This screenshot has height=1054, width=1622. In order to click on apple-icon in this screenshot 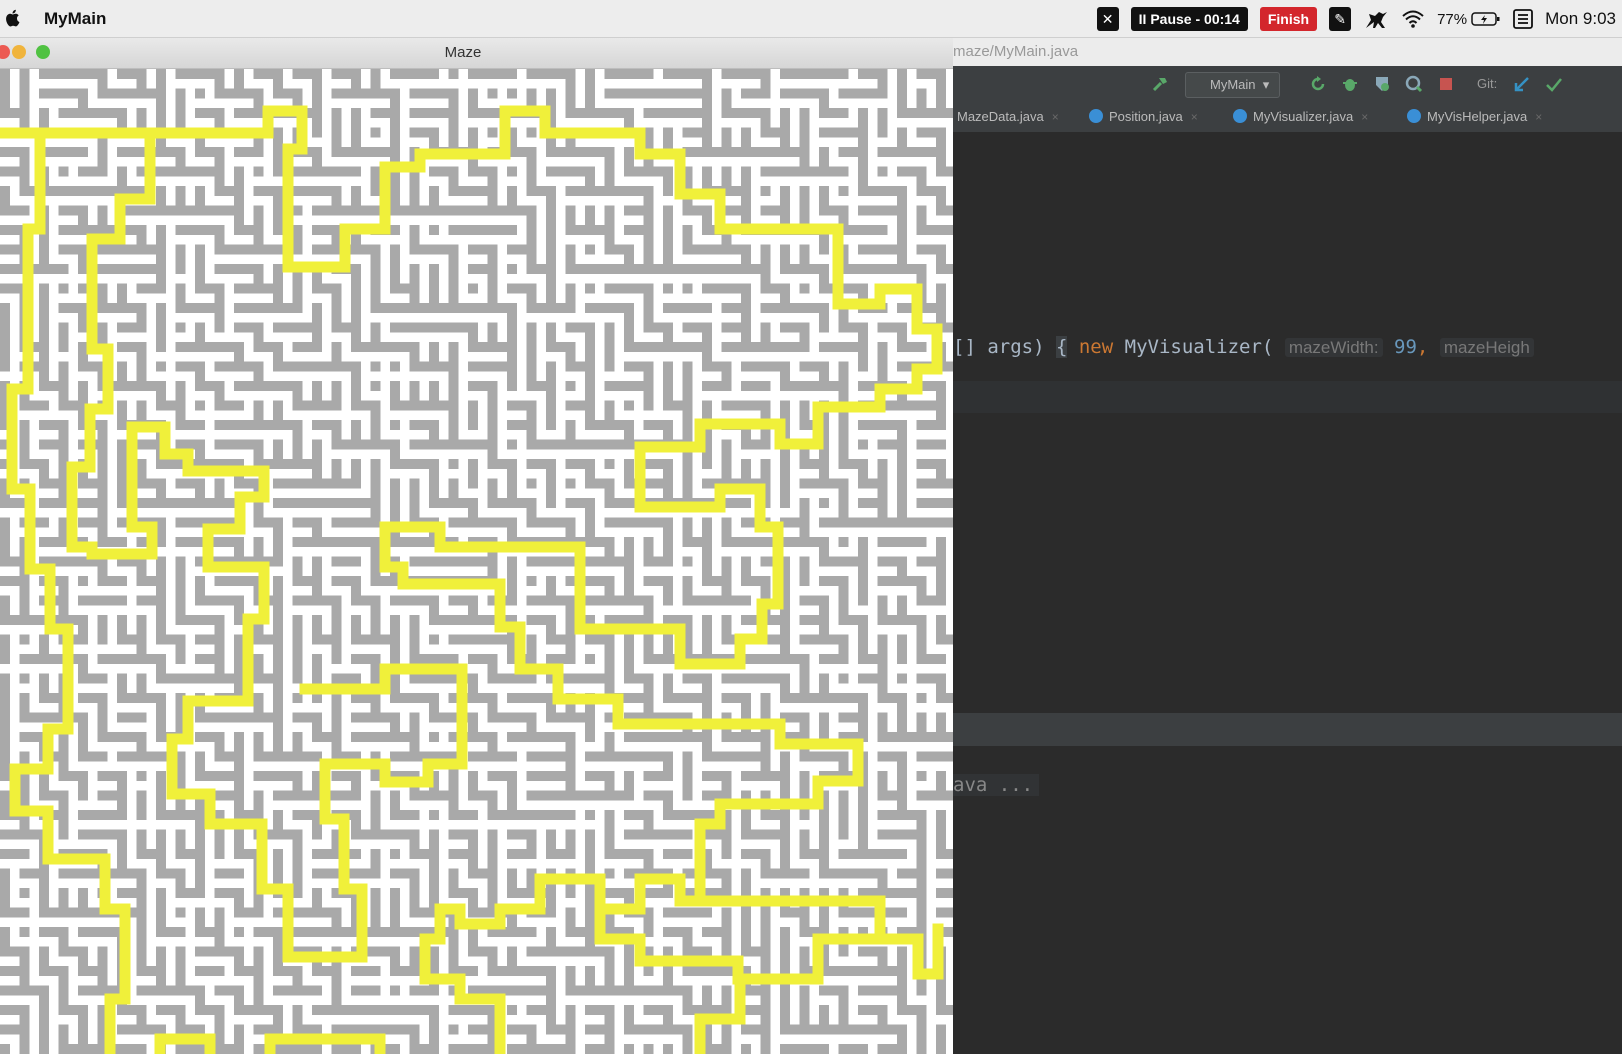, I will do `click(13, 18)`.